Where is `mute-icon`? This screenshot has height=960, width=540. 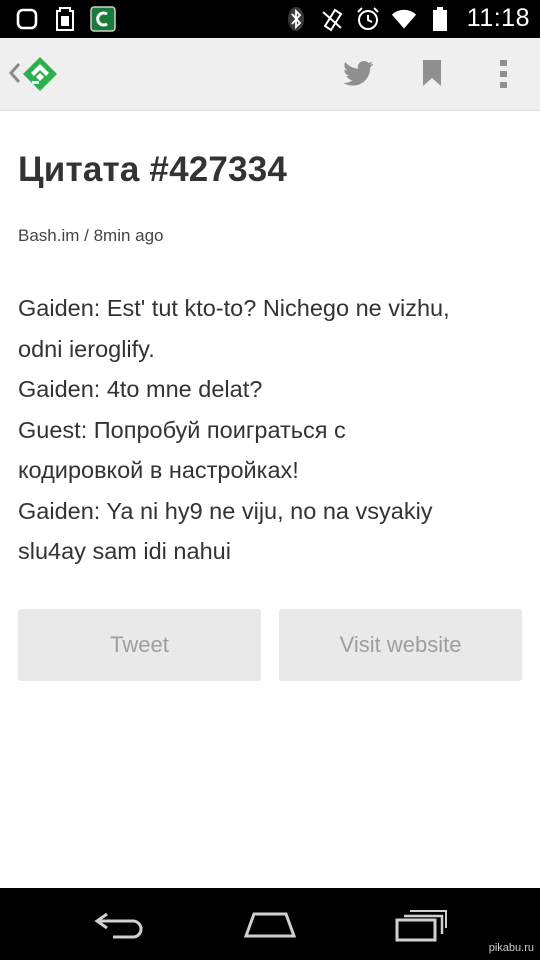
mute-icon is located at coordinates (332, 19).